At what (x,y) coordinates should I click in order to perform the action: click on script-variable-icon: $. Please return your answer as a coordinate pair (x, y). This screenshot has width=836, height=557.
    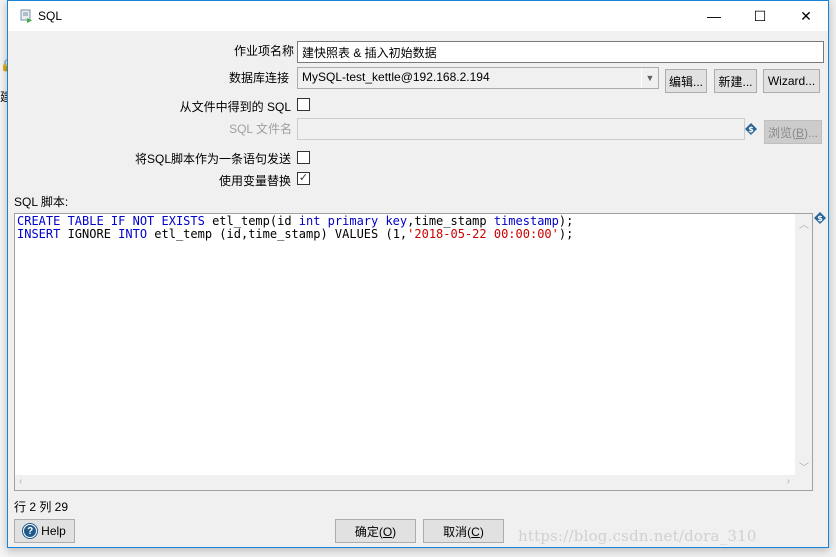
    Looking at the image, I should click on (820, 218).